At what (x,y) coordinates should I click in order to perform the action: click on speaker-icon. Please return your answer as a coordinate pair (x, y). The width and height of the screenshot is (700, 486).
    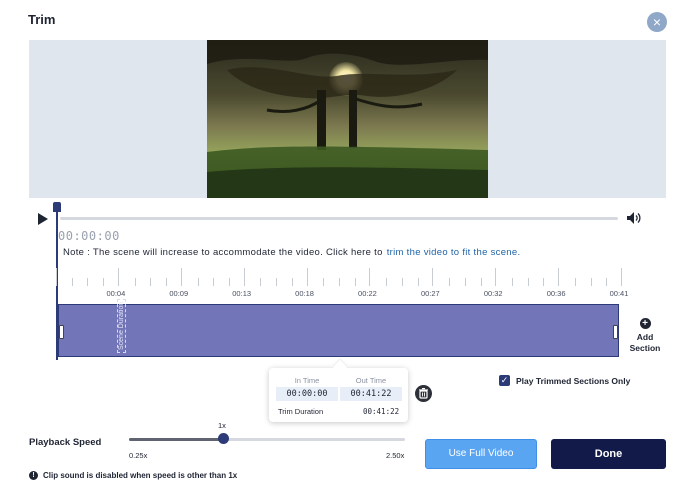
    Looking at the image, I should click on (634, 218).